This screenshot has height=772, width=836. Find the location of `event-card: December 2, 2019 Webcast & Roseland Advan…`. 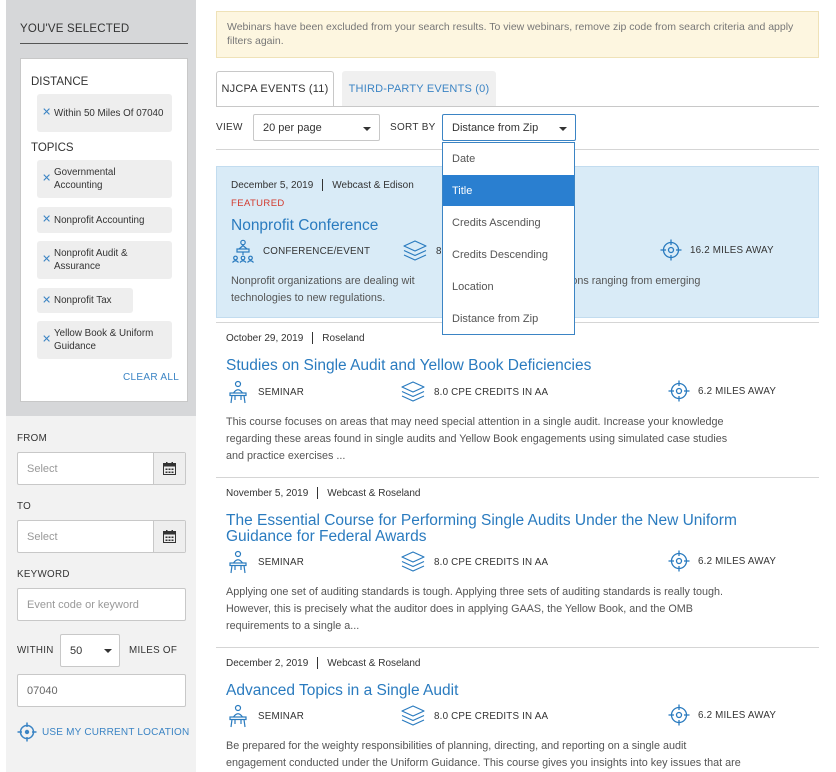

event-card: December 2, 2019 Webcast & Roseland Advan… is located at coordinates (517, 710).